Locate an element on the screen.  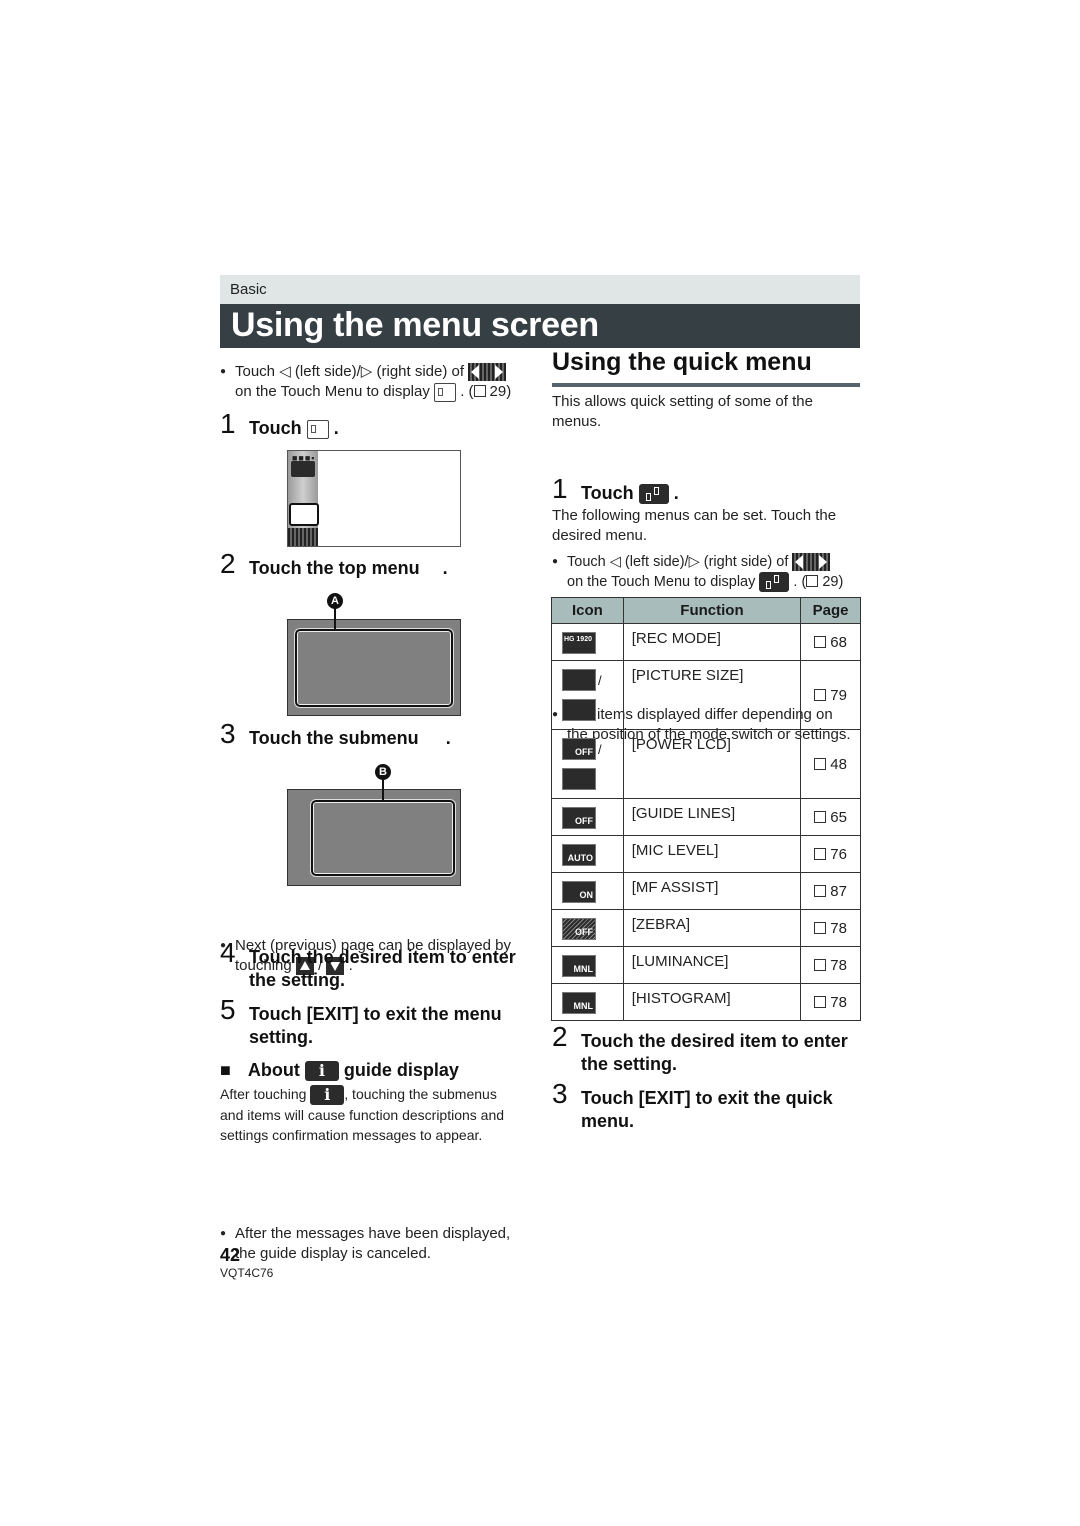
table-header-row: Icon Function Page is located at coordinates (706, 610).